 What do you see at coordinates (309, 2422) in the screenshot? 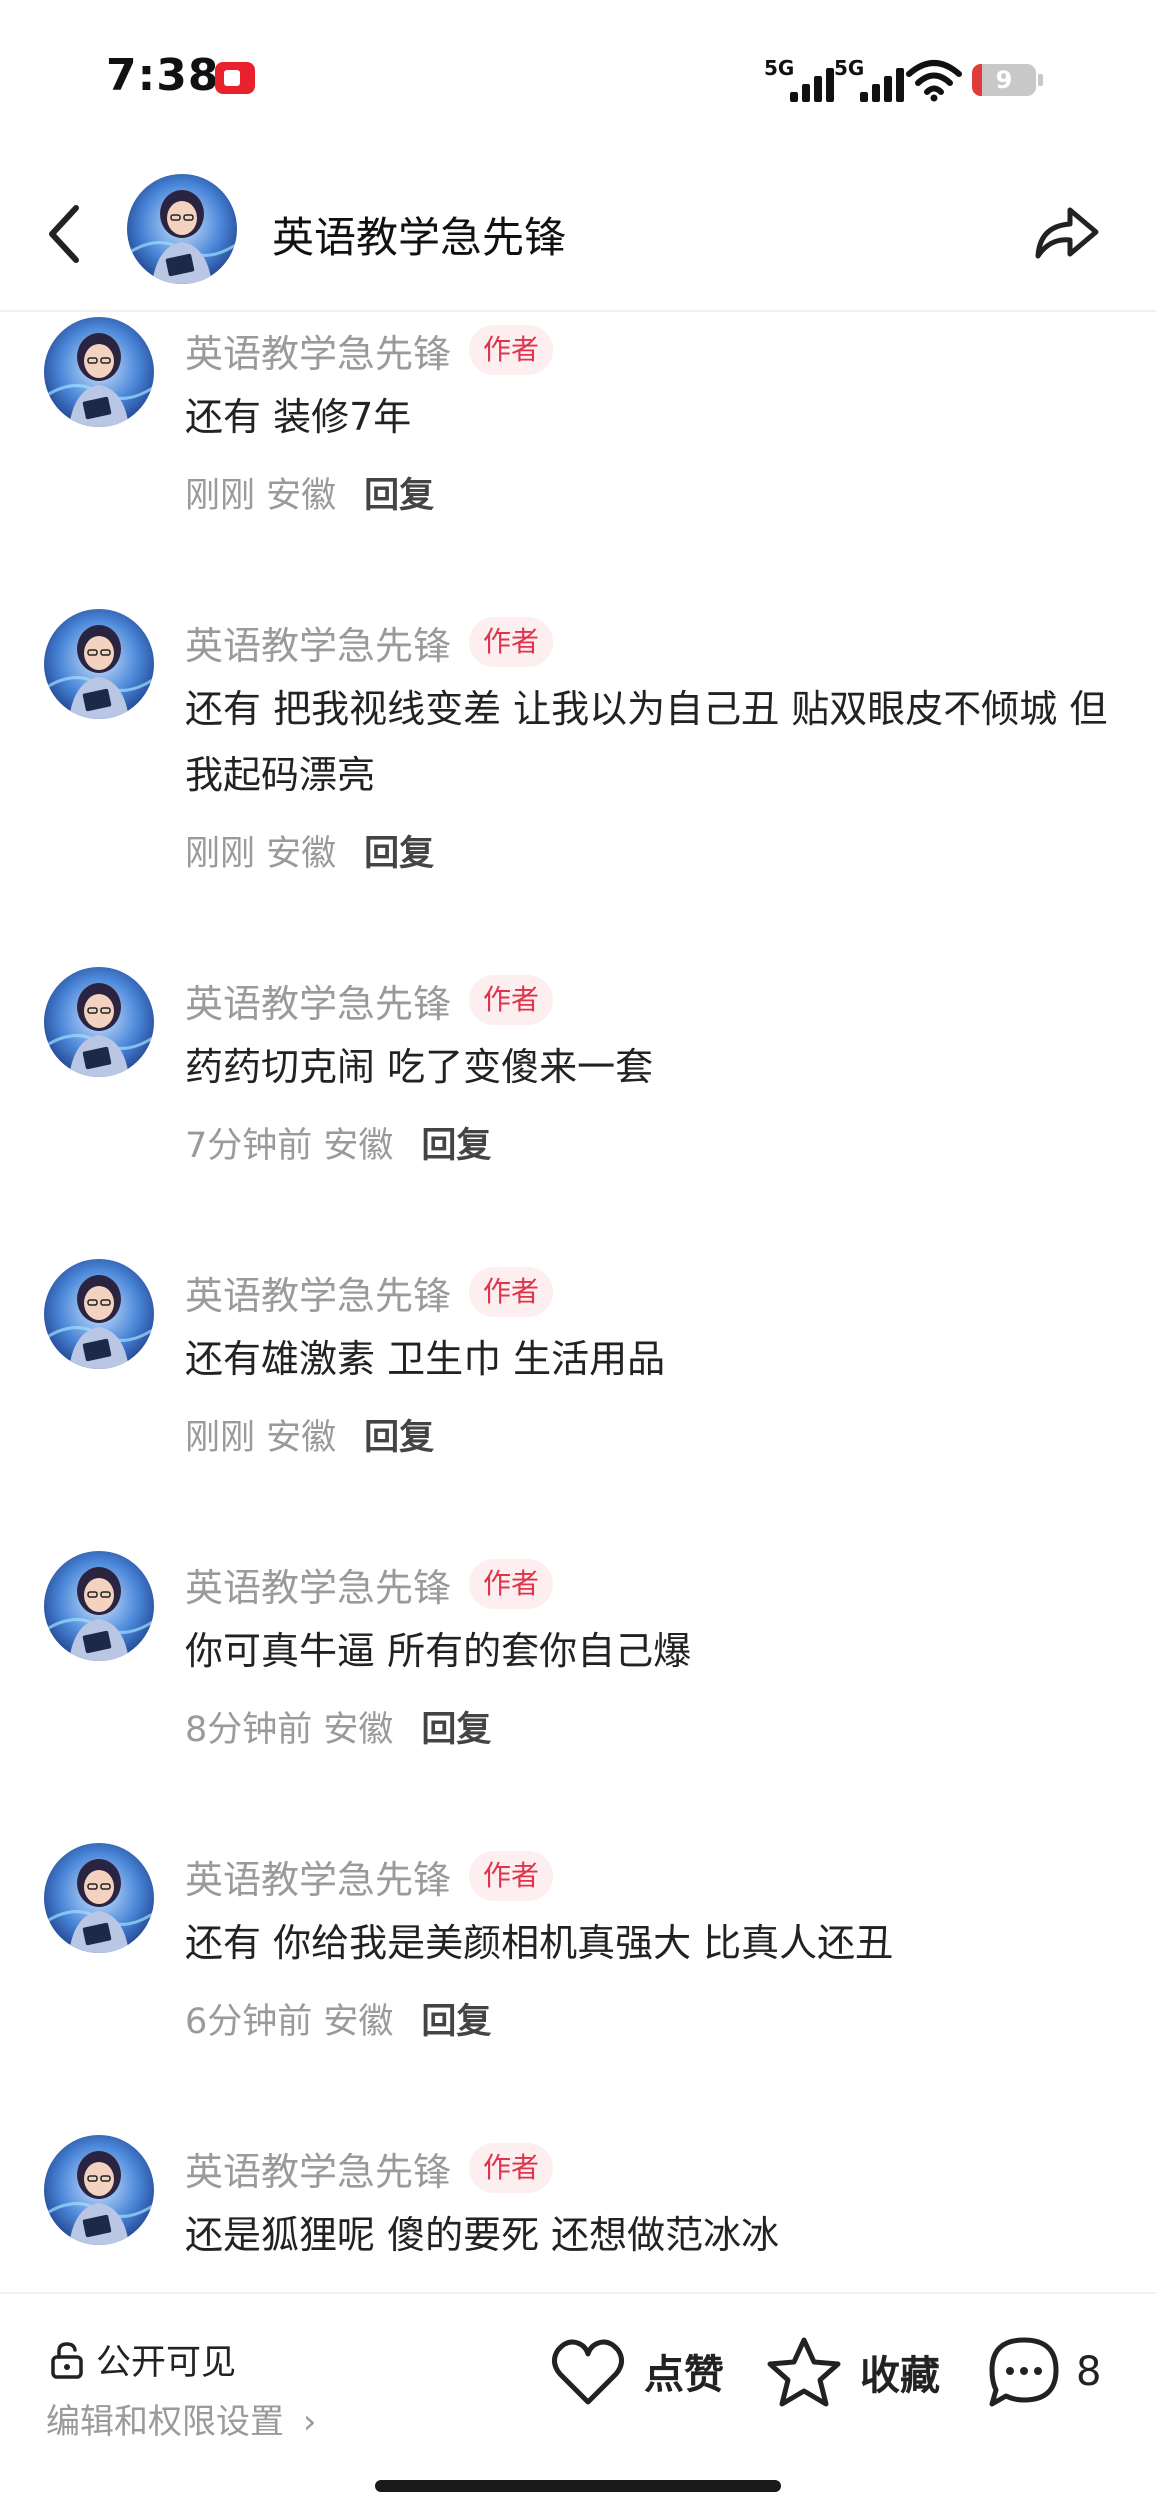
I see `chevron-right-icon: ›` at bounding box center [309, 2422].